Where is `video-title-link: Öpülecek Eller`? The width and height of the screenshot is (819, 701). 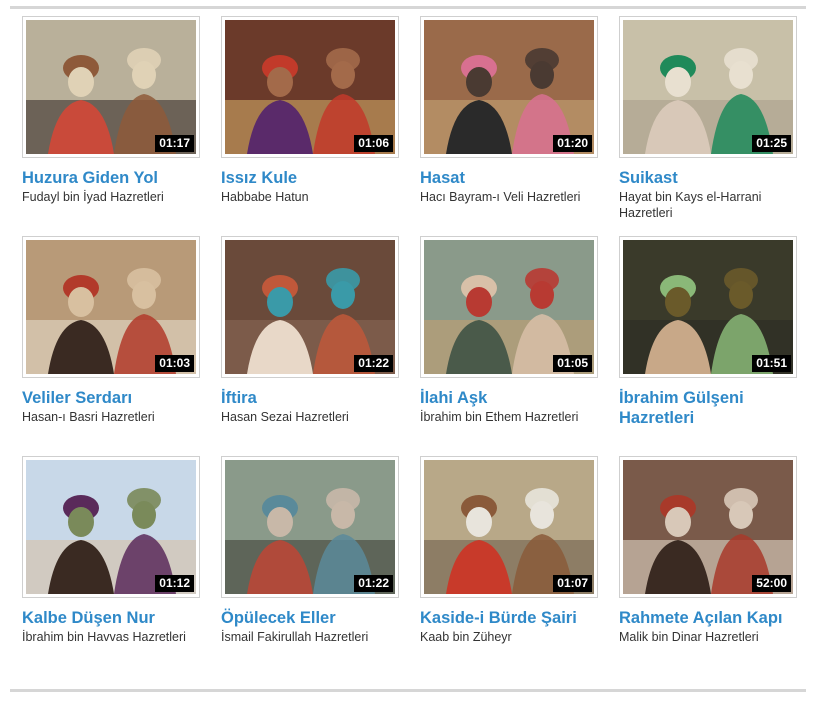
video-title-link: Öpülecek Eller is located at coordinates (308, 618).